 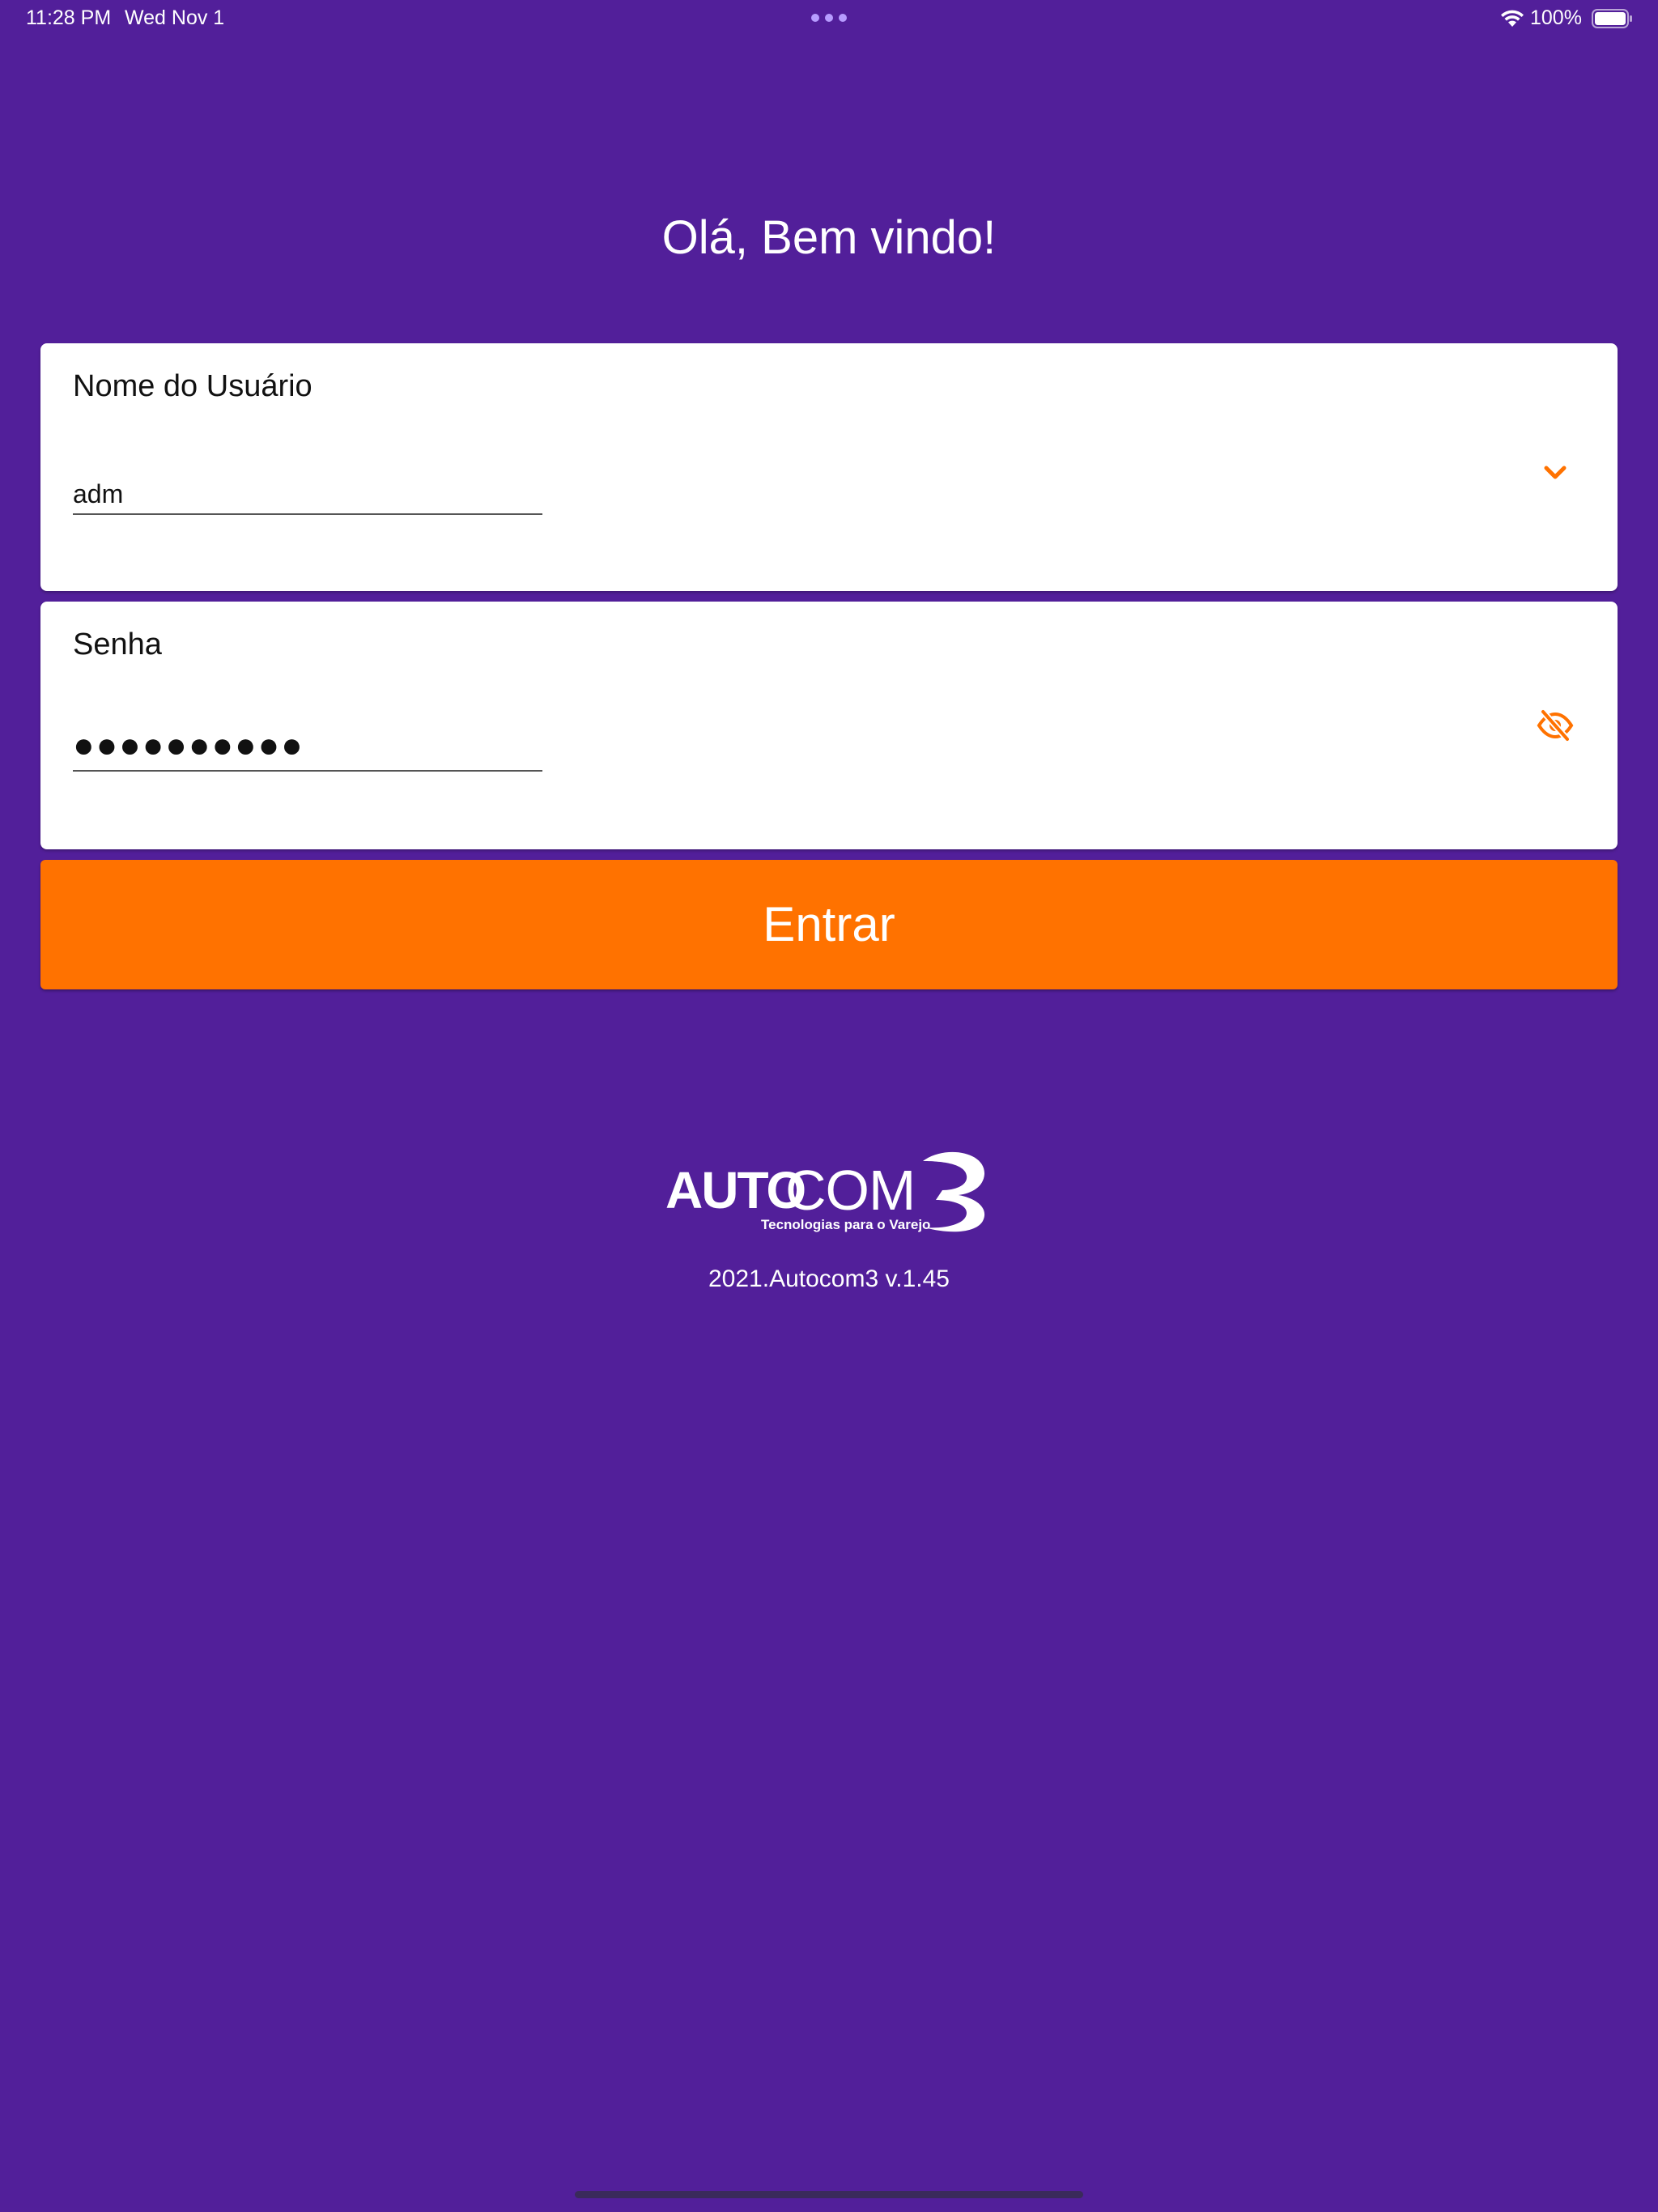 I want to click on welcome-heading: Olá, Bem vindo!, so click(x=829, y=238).